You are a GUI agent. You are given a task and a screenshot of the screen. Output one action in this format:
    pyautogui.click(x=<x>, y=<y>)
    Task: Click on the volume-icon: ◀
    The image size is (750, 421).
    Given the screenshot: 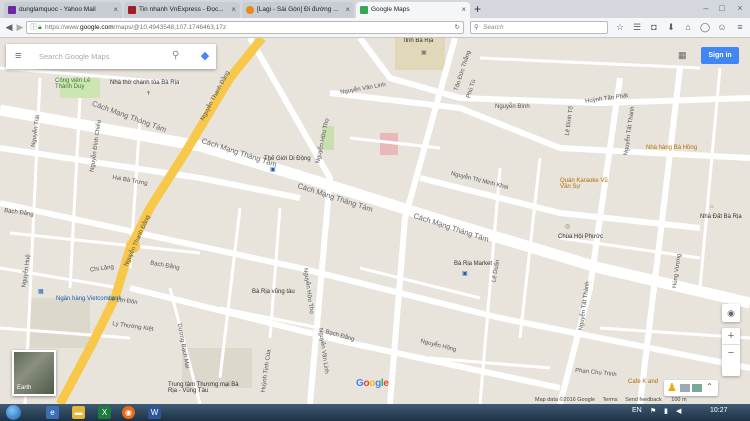 What is the action you would take?
    pyautogui.click(x=678, y=411)
    